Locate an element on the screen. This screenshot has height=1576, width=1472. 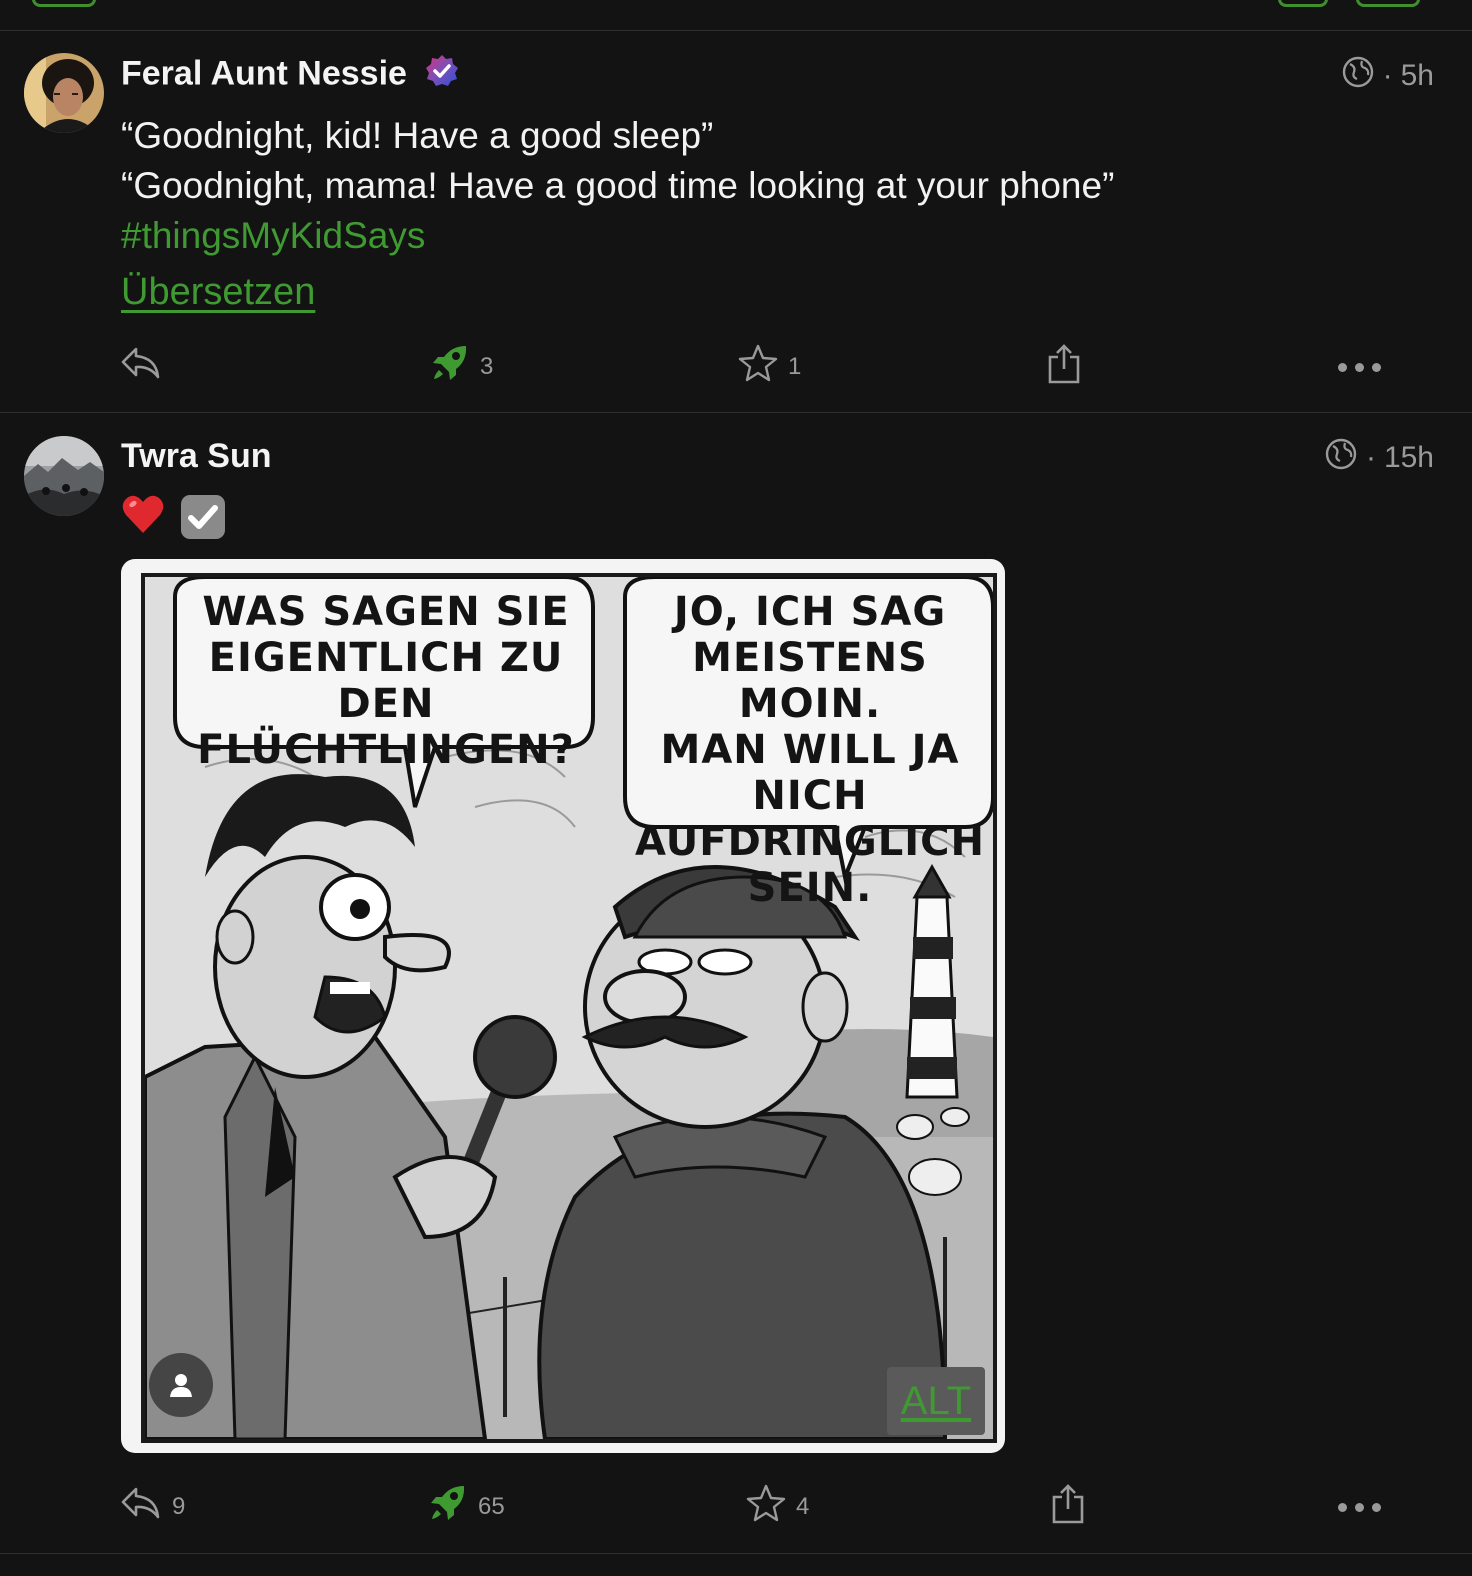
favourite-count: 1 is located at coordinates (795, 366).